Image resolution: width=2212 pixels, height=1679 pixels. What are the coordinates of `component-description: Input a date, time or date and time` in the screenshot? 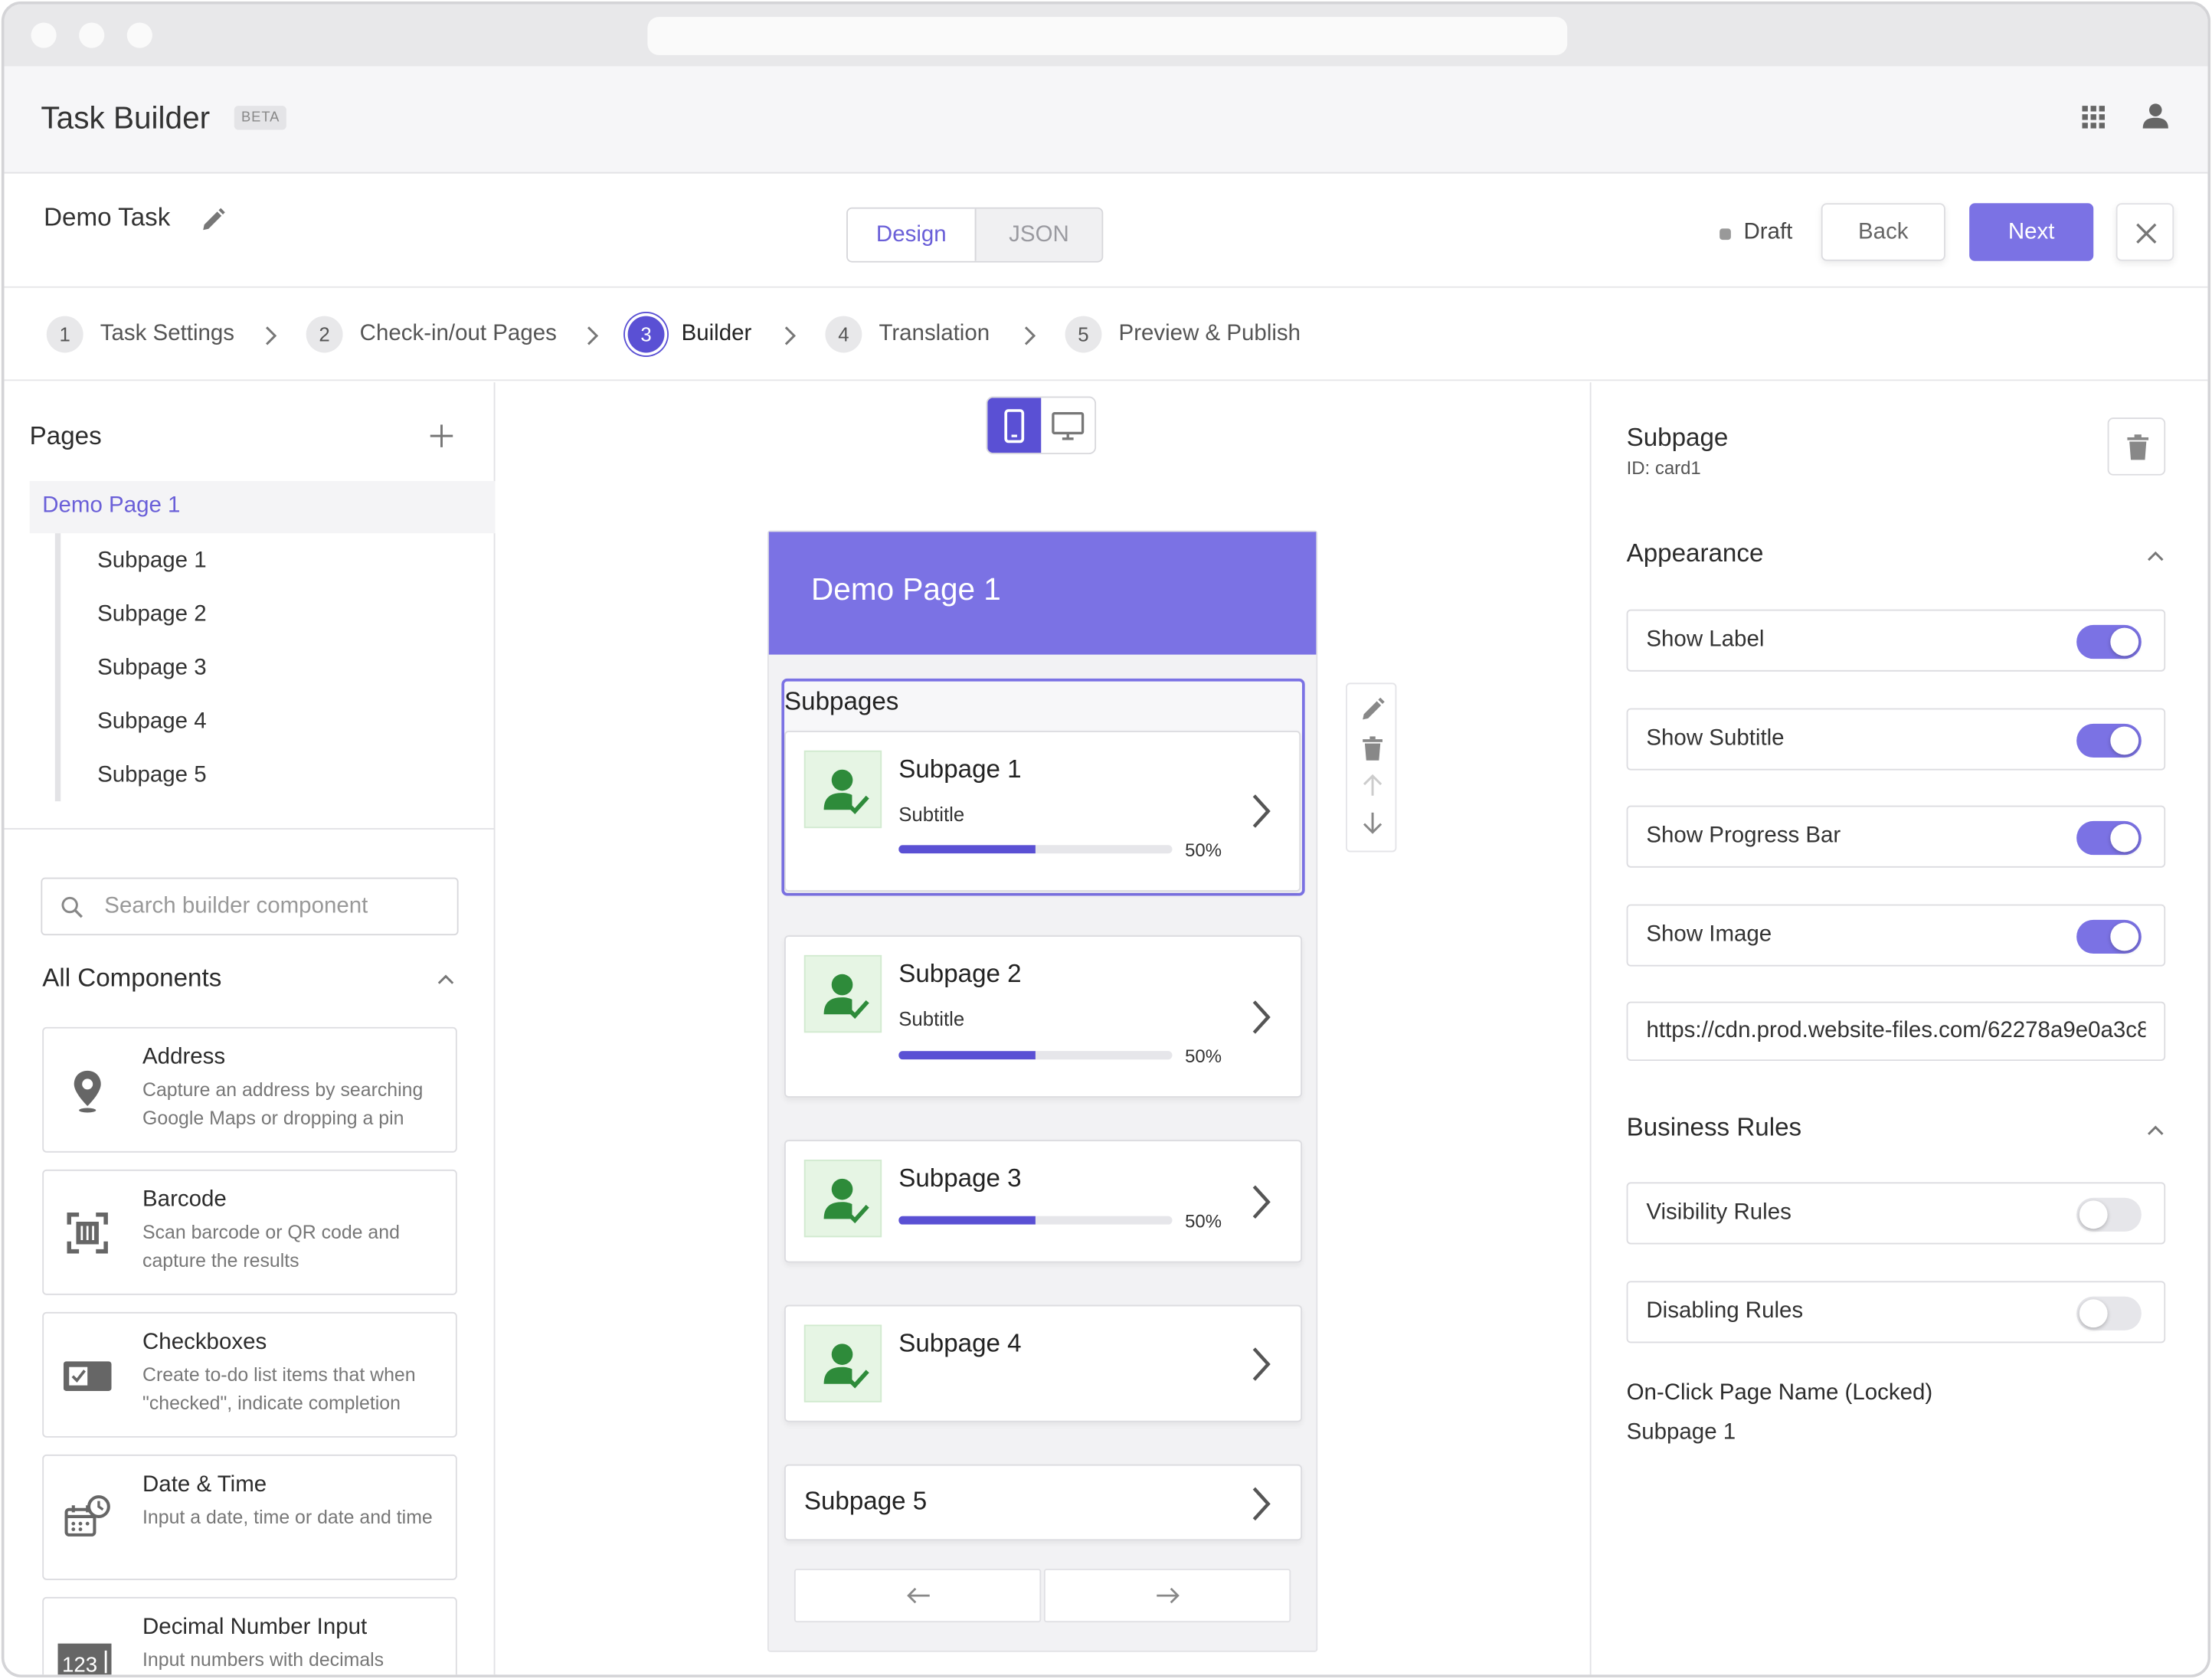 It's located at (287, 1517).